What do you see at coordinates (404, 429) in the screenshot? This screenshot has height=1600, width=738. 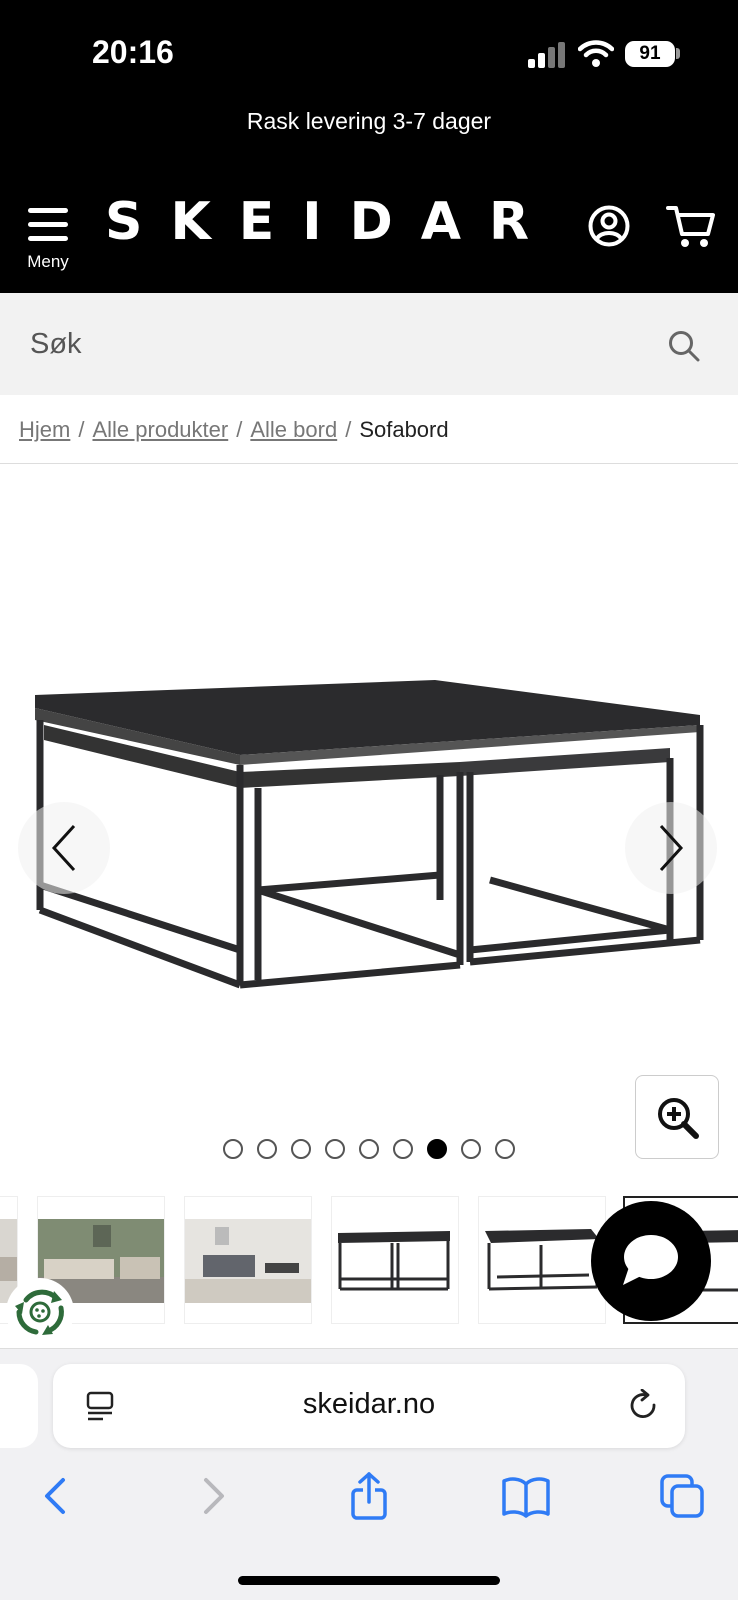 I see `breadcrumb-current: Sofabord` at bounding box center [404, 429].